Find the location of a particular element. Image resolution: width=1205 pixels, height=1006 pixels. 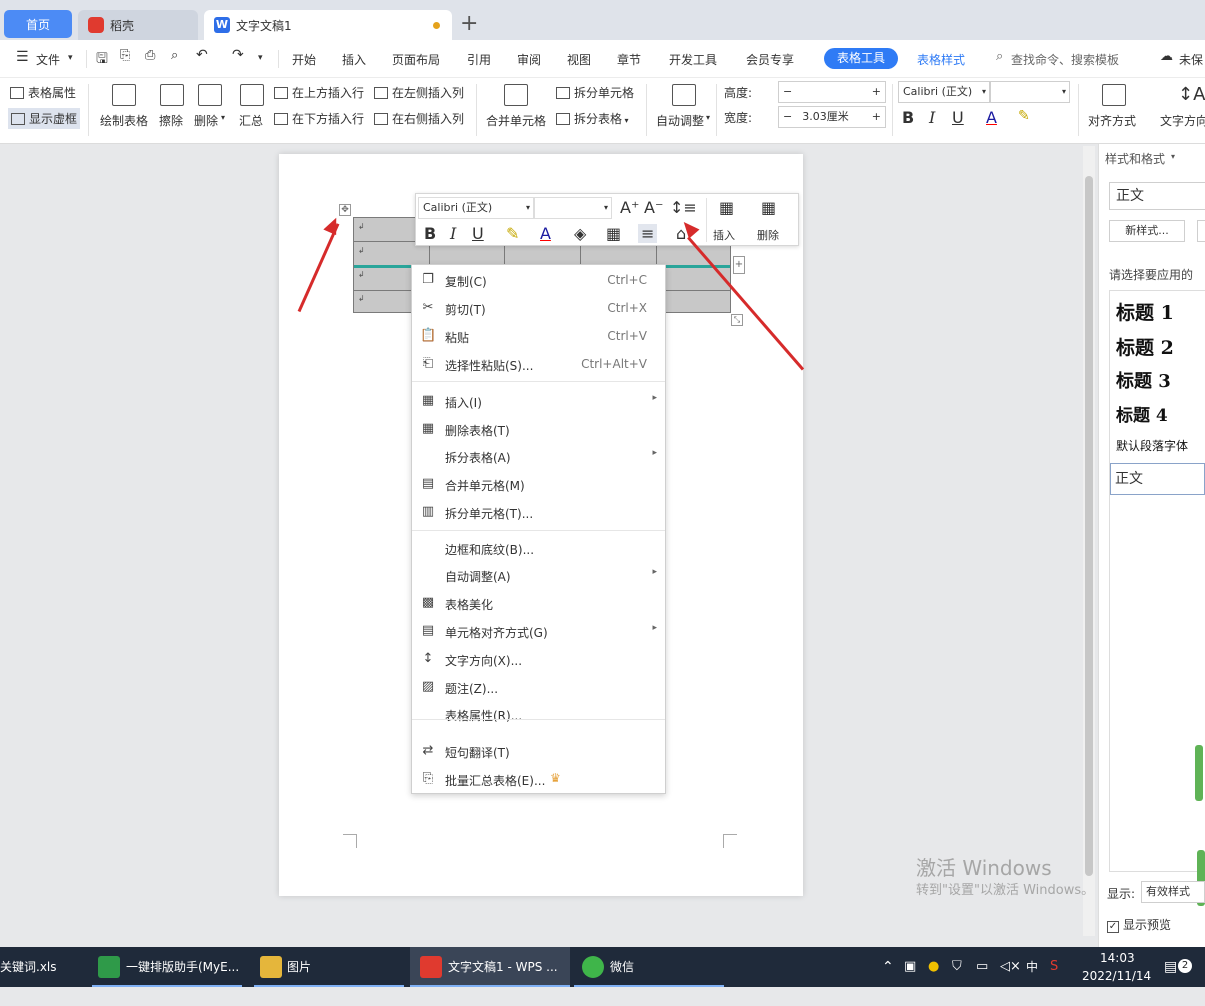

insert-row-below-button: 在下方插入行 is located at coordinates (319, 118).